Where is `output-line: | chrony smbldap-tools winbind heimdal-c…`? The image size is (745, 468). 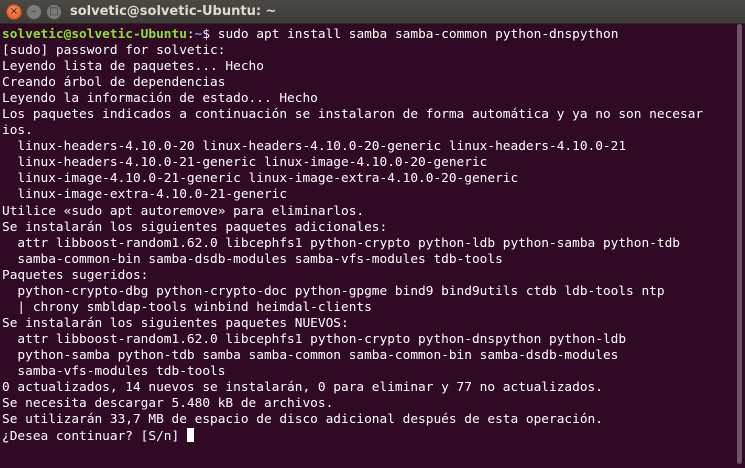 output-line: | chrony smbldap-tools winbind heimdal-c… is located at coordinates (187, 307).